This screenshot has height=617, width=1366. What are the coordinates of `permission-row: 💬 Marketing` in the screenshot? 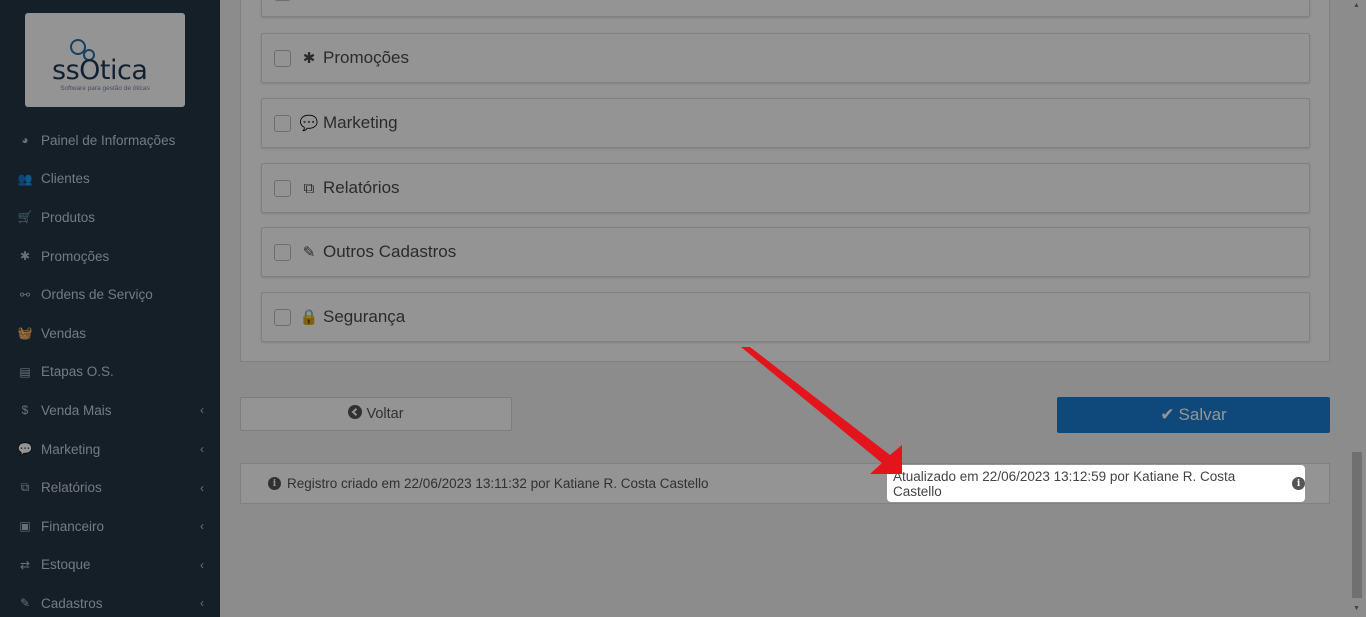 It's located at (785, 123).